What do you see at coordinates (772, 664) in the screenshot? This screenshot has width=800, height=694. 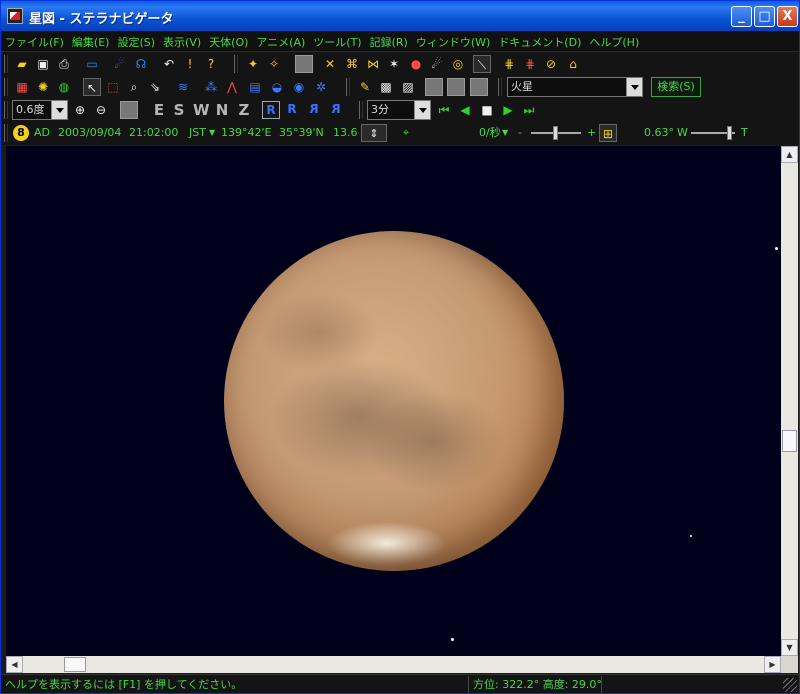 I see `scroll-right-icon: ▶` at bounding box center [772, 664].